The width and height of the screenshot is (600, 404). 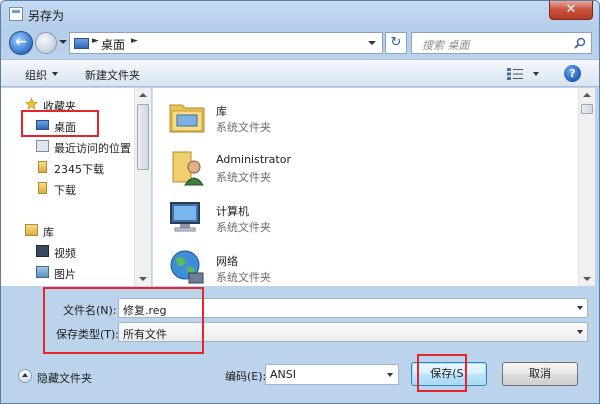 I want to click on encoding-dropdown-icon, so click(x=390, y=375).